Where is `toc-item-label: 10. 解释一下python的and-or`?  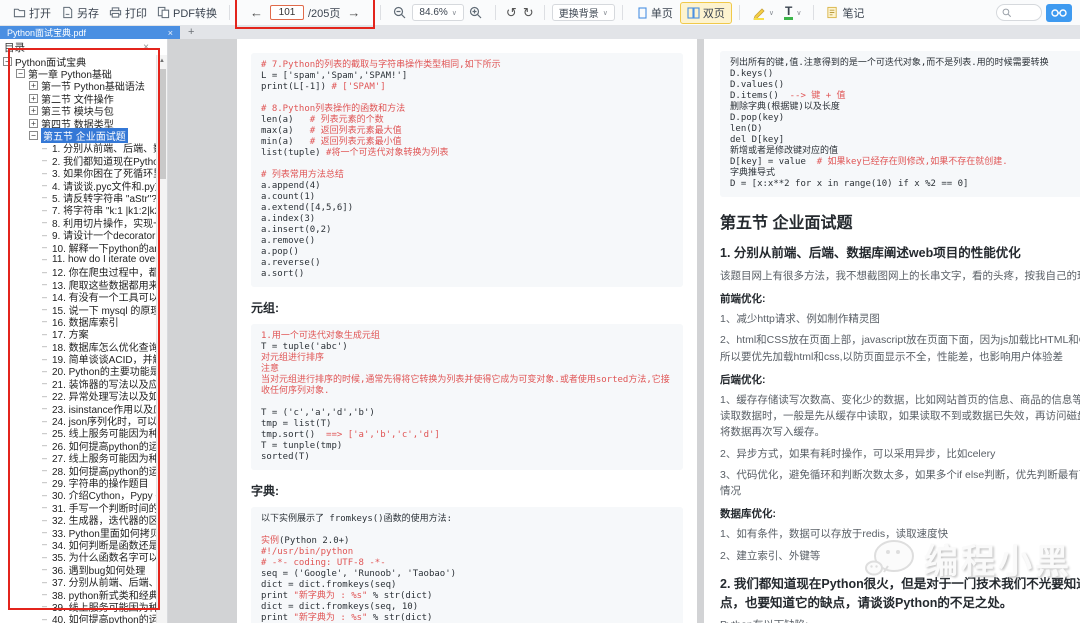
toc-item-label: 10. 解释一下python的and-or is located at coordinates (104, 249).